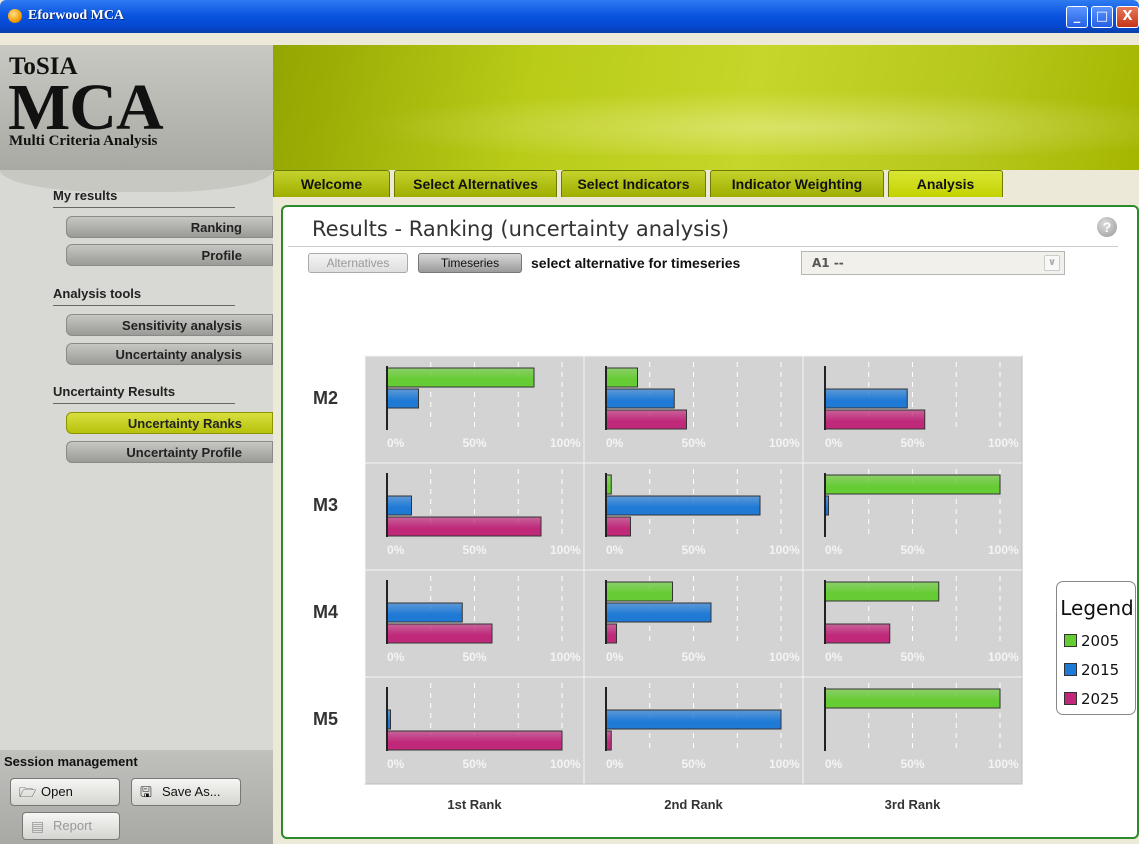 Image resolution: width=1139 pixels, height=844 pixels. I want to click on maximize-button: □, so click(1102, 17).